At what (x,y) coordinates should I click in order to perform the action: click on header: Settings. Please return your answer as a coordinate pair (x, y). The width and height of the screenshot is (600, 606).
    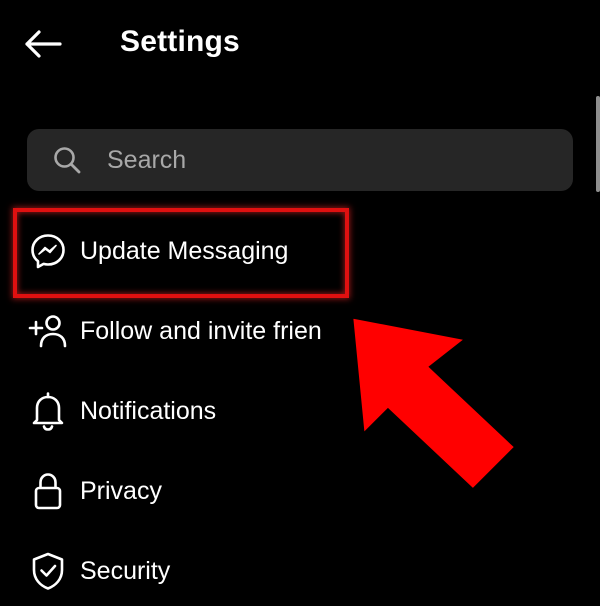
    Looking at the image, I should click on (300, 44).